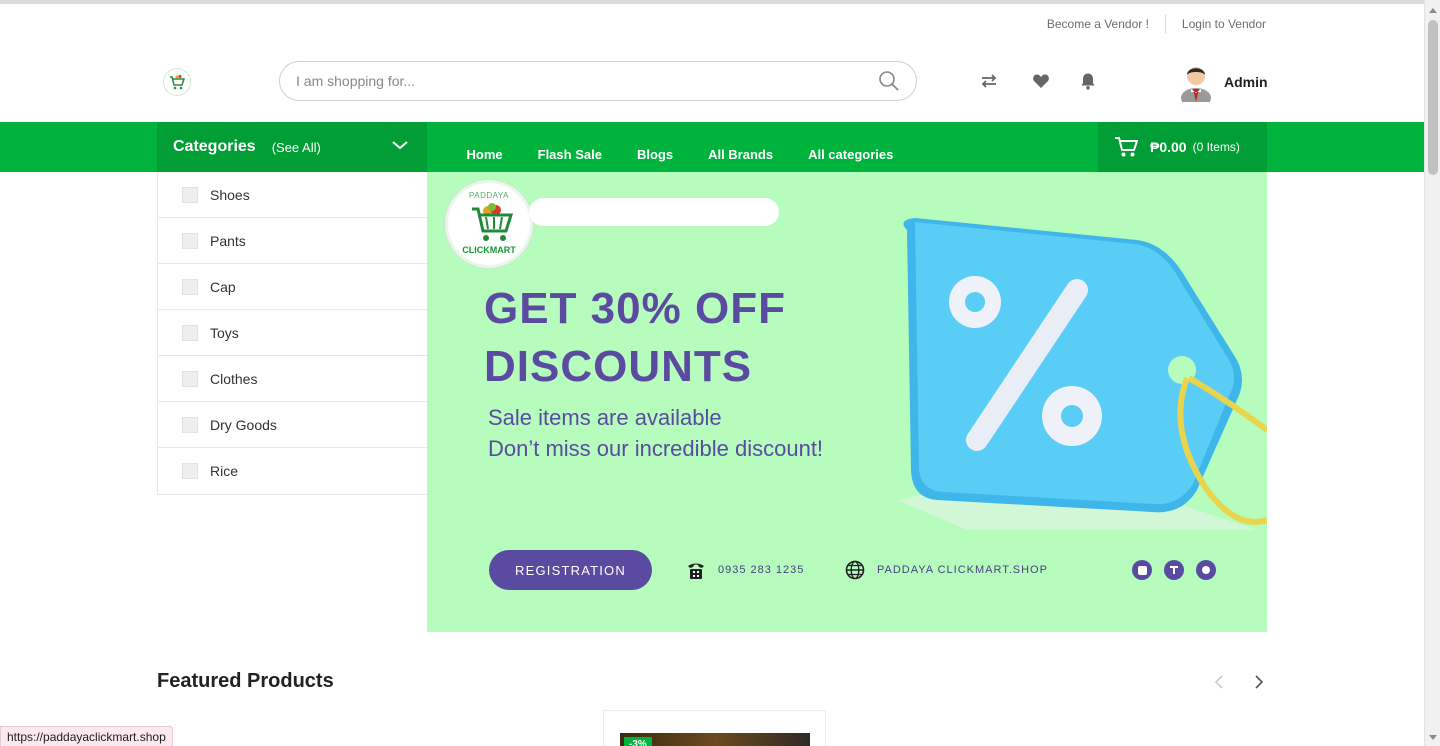 The image size is (1440, 746). What do you see at coordinates (656, 448) in the screenshot?
I see `subtext-line-2: Don’t miss our incredible discount!` at bounding box center [656, 448].